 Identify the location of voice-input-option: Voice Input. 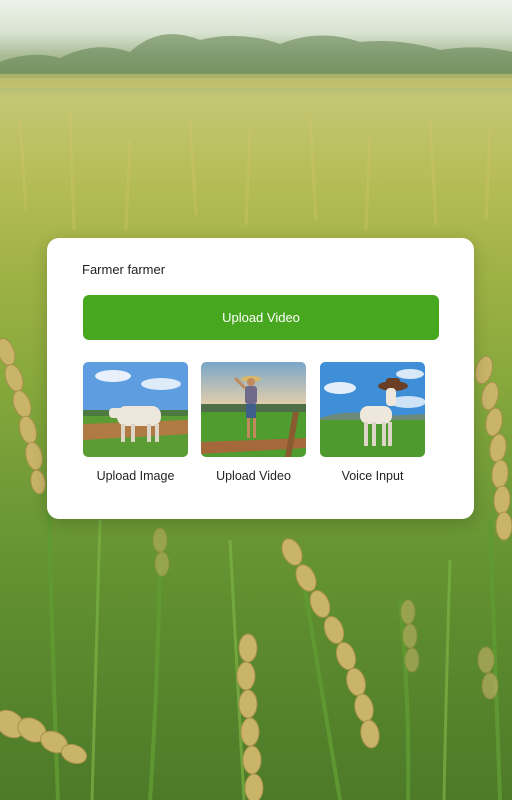
(372, 422).